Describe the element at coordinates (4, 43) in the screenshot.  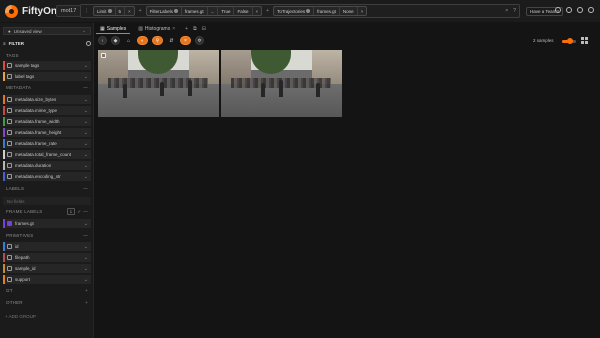
I see `menu-icon: ≡` at that location.